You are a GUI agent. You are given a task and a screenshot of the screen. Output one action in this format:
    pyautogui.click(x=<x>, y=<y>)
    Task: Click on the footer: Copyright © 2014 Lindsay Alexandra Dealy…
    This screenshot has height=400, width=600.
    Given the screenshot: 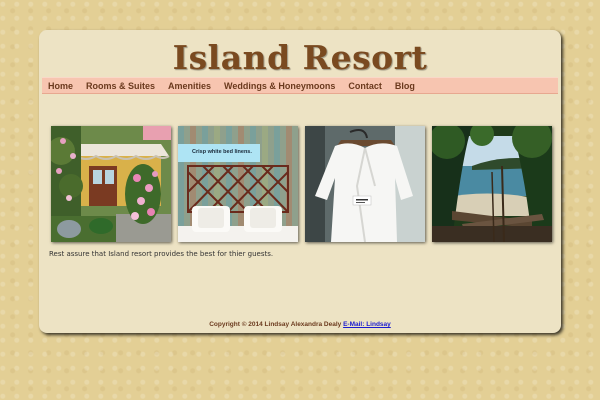 What is the action you would take?
    pyautogui.click(x=300, y=324)
    